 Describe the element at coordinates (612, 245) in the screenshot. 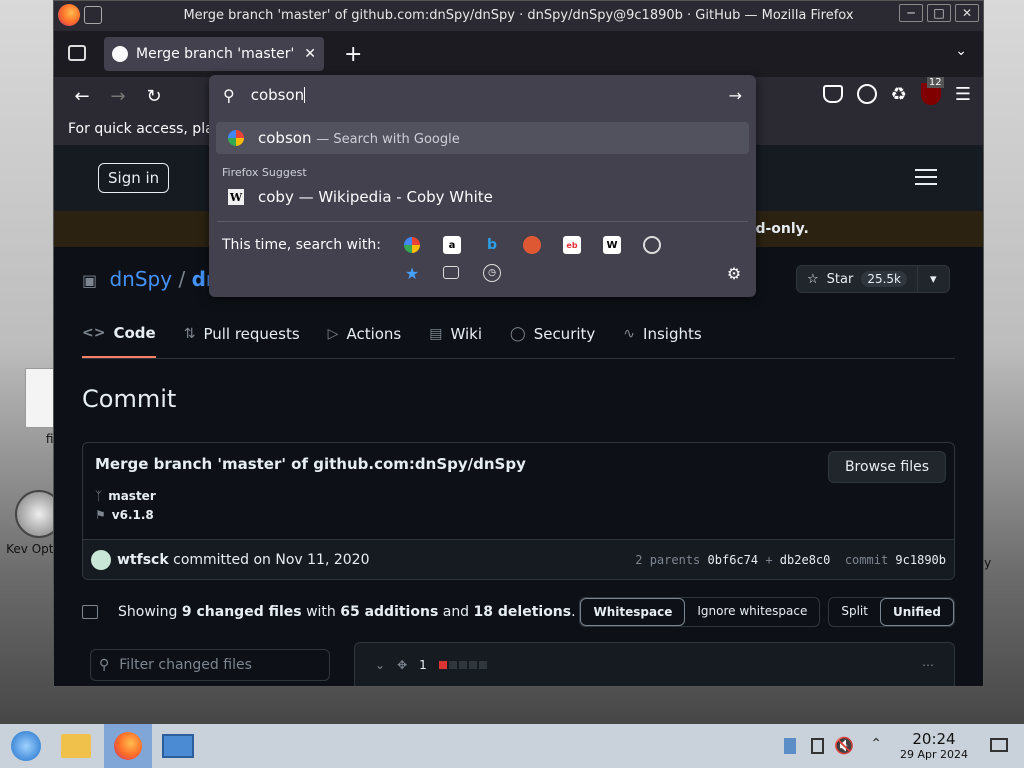

I see `wikipedia-engine-icon: W` at that location.